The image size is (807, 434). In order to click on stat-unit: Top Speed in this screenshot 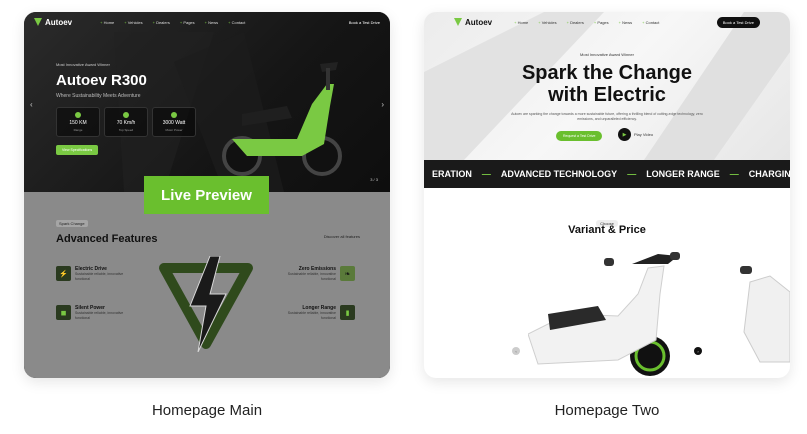, I will do `click(126, 130)`.